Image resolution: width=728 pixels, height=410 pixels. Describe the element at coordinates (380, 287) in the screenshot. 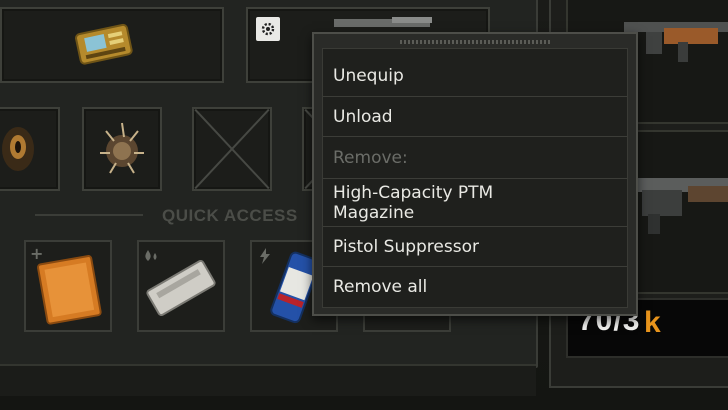

I see `menu-item-label: Remove all` at that location.